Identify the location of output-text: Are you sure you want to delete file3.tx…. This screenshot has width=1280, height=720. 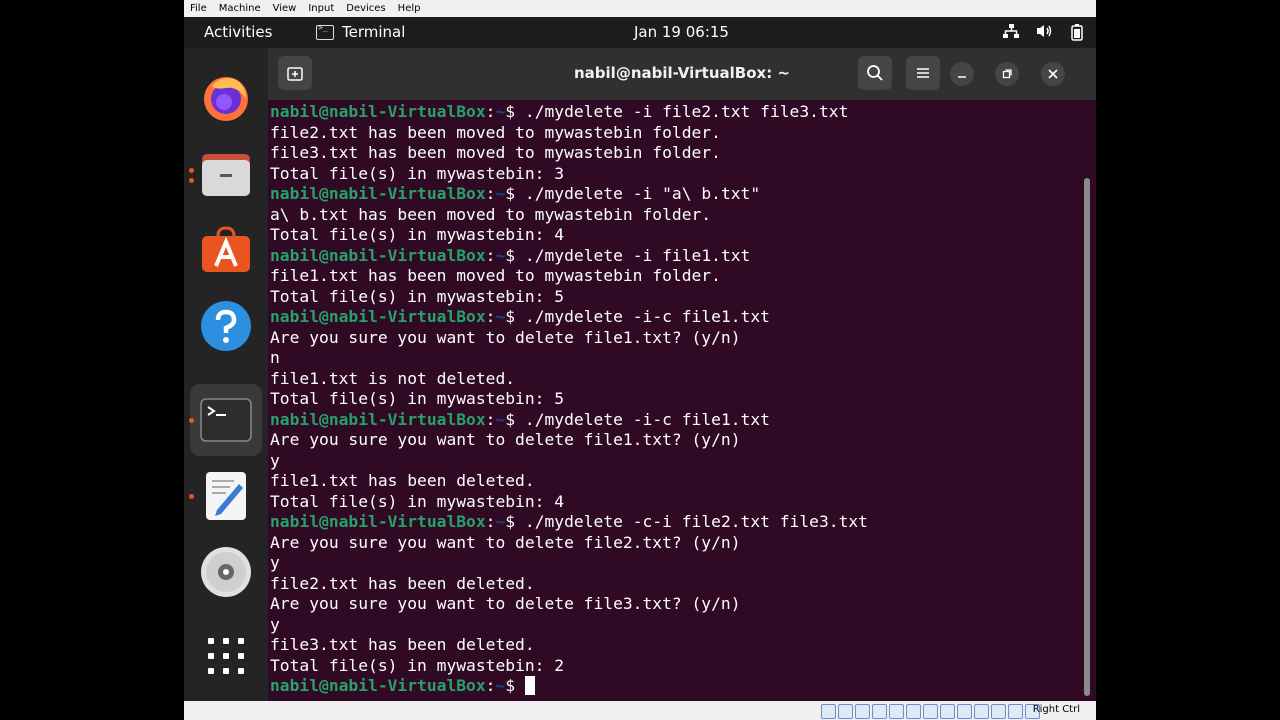
(505, 603).